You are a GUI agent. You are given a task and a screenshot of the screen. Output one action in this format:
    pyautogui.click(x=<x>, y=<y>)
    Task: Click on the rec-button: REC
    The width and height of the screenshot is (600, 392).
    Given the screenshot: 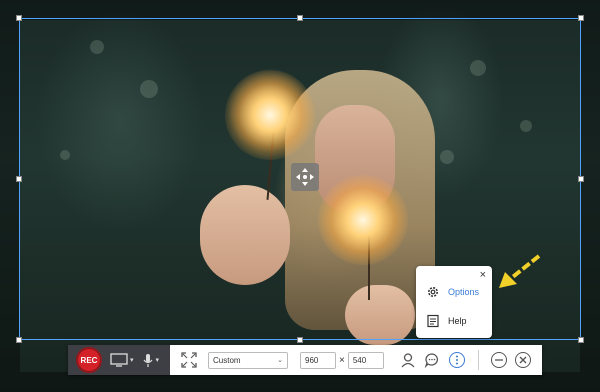 What is the action you would take?
    pyautogui.click(x=89, y=360)
    